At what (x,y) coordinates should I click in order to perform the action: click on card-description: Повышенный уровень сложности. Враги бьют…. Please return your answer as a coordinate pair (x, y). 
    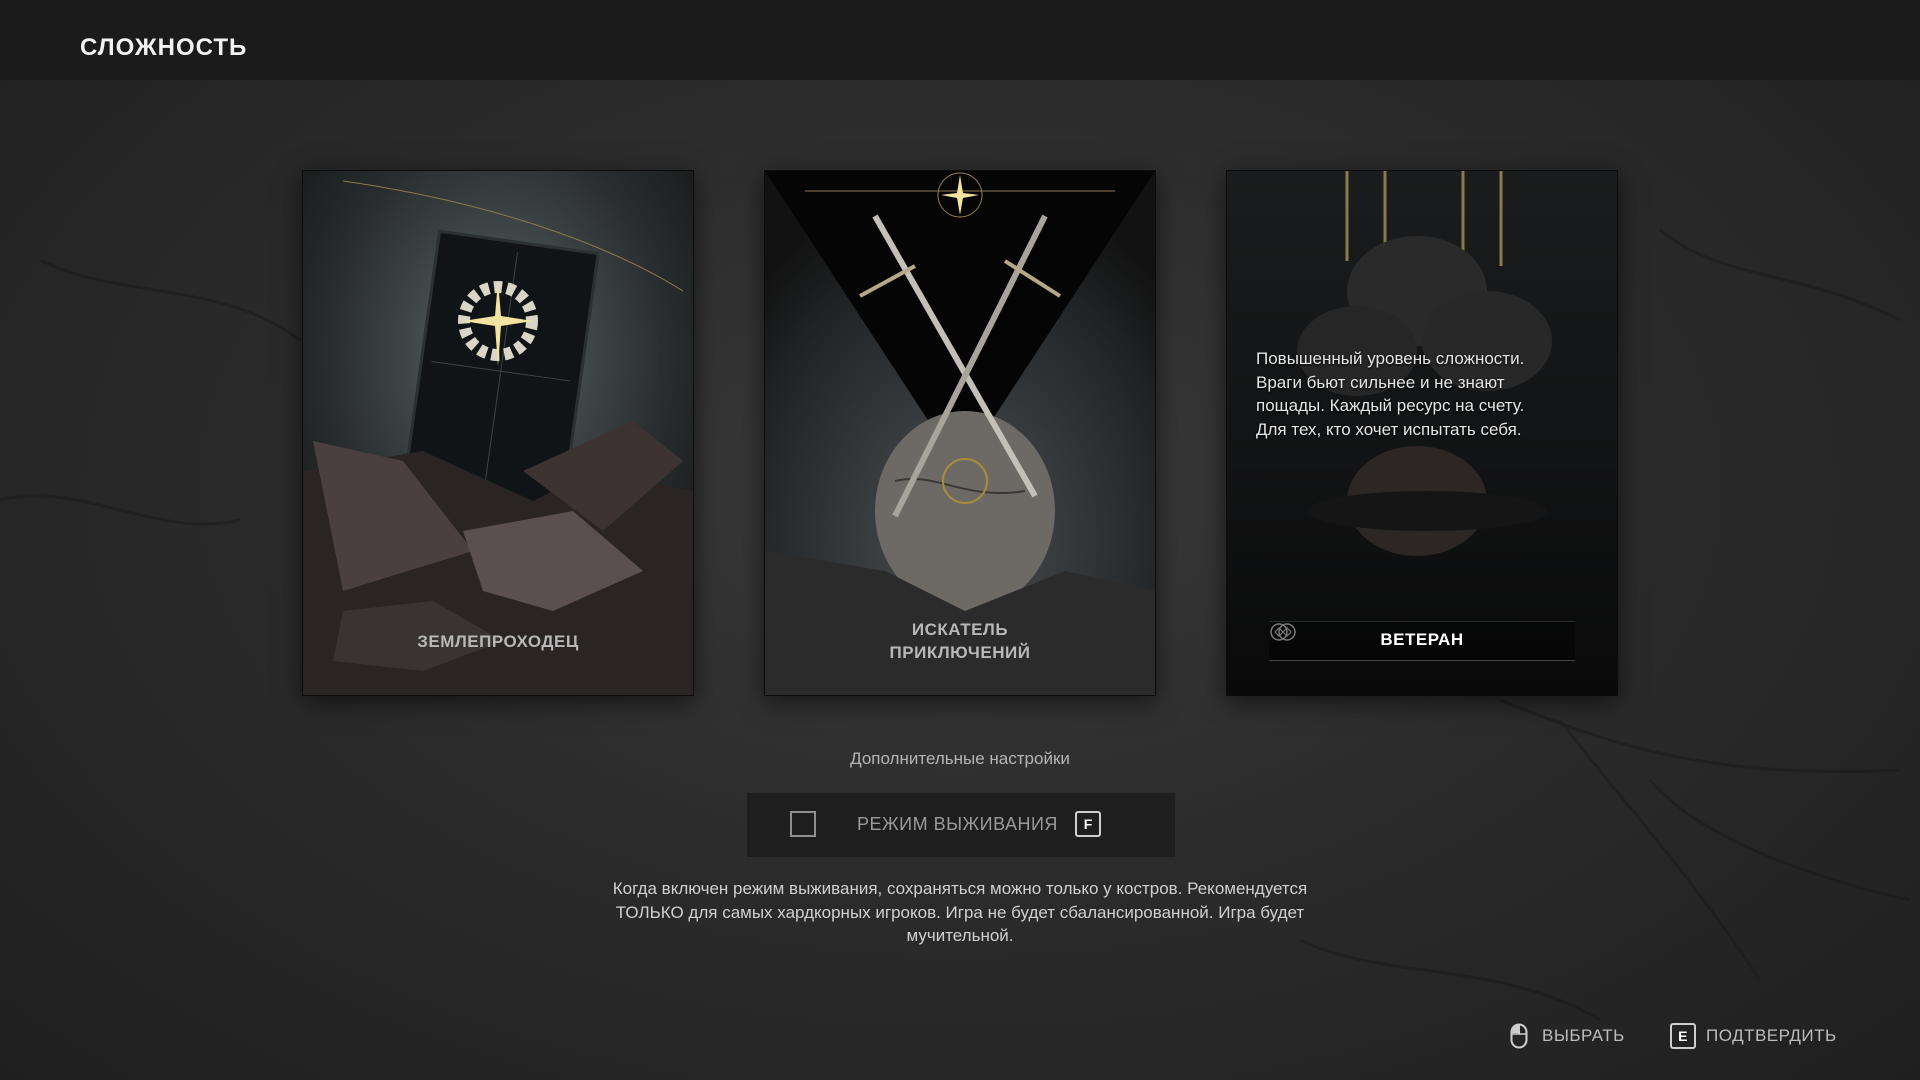
    Looking at the image, I should click on (1426, 394).